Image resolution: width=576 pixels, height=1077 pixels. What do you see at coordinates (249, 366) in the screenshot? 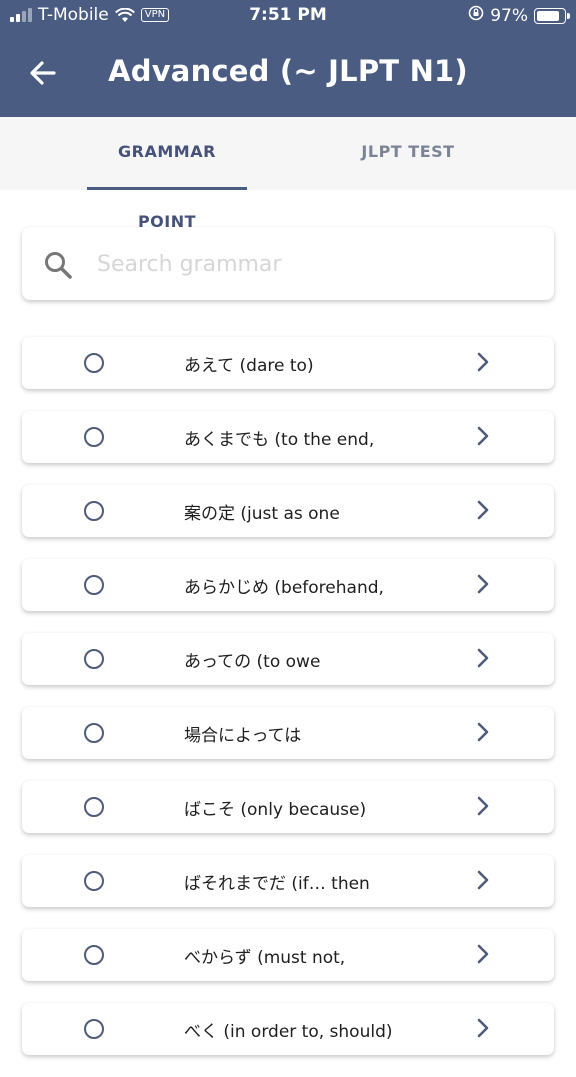
I see `grammar-label: あえて (dare to)` at bounding box center [249, 366].